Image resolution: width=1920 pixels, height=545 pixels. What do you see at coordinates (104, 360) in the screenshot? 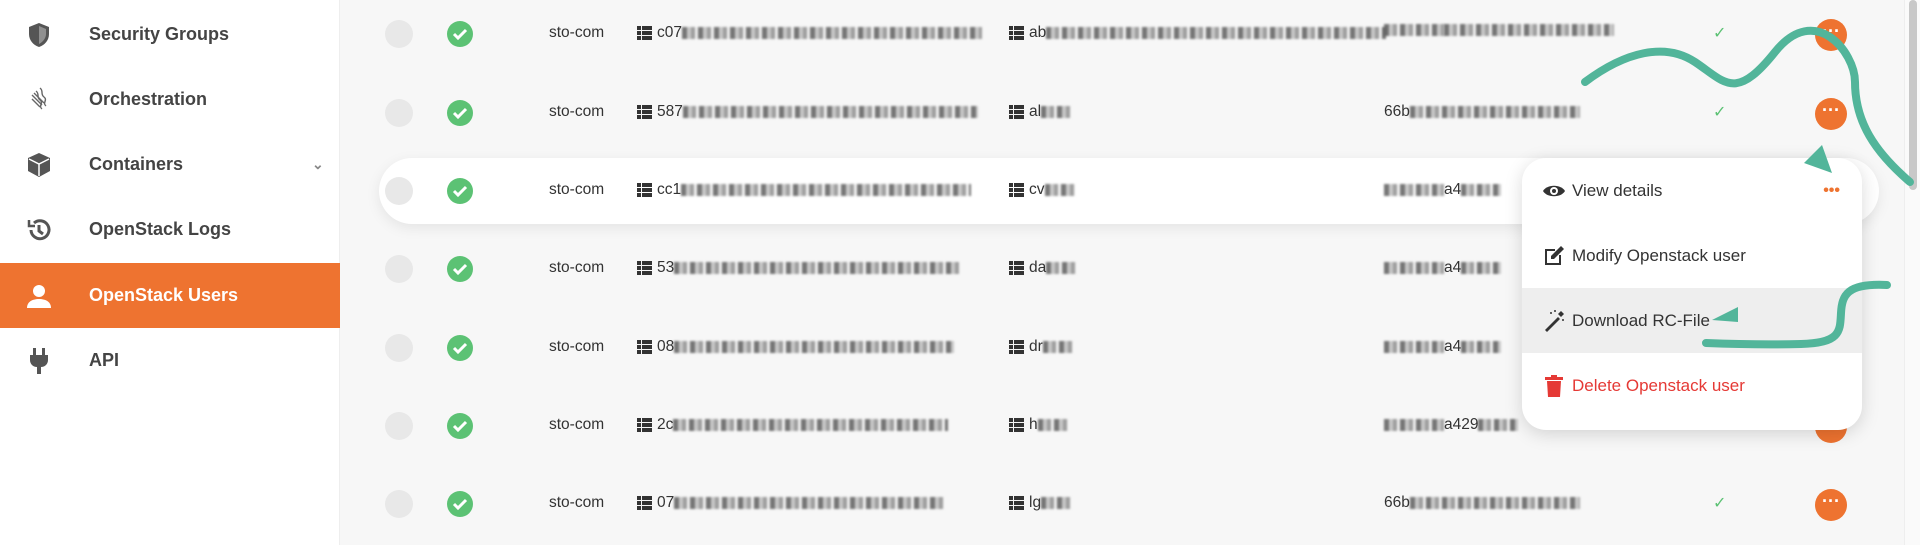
I see `sidebar-item-label: API` at bounding box center [104, 360].